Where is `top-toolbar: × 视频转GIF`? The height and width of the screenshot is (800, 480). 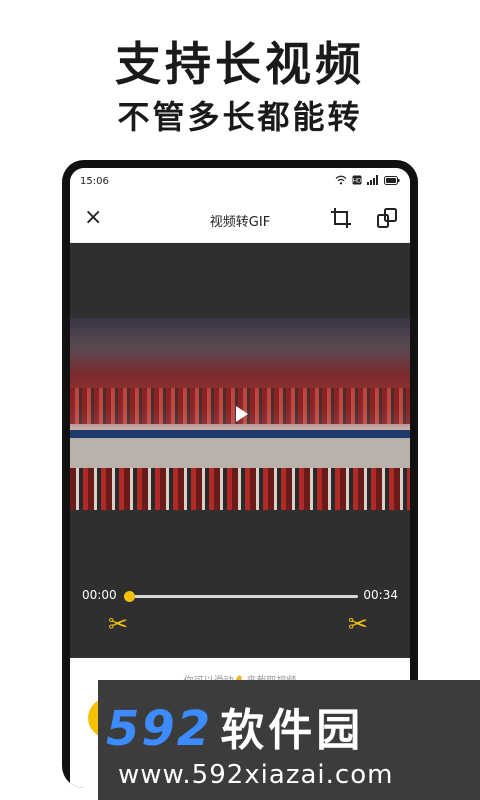 top-toolbar: × 视频转GIF is located at coordinates (240, 219).